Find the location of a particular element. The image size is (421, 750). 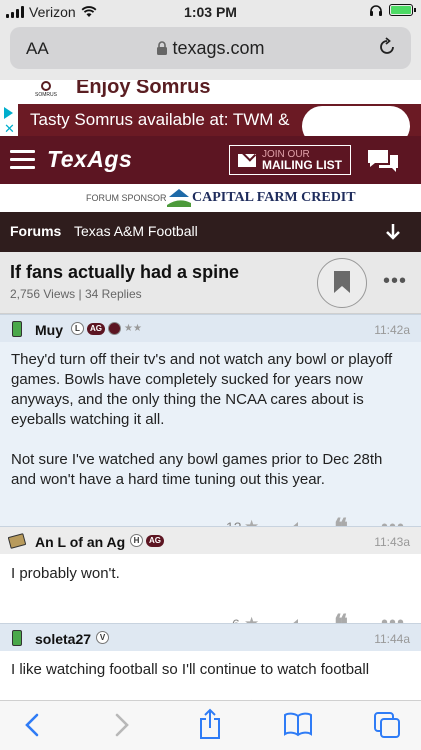

forum-breadcrumb: Forums Texas A&M Football is located at coordinates (210, 232).